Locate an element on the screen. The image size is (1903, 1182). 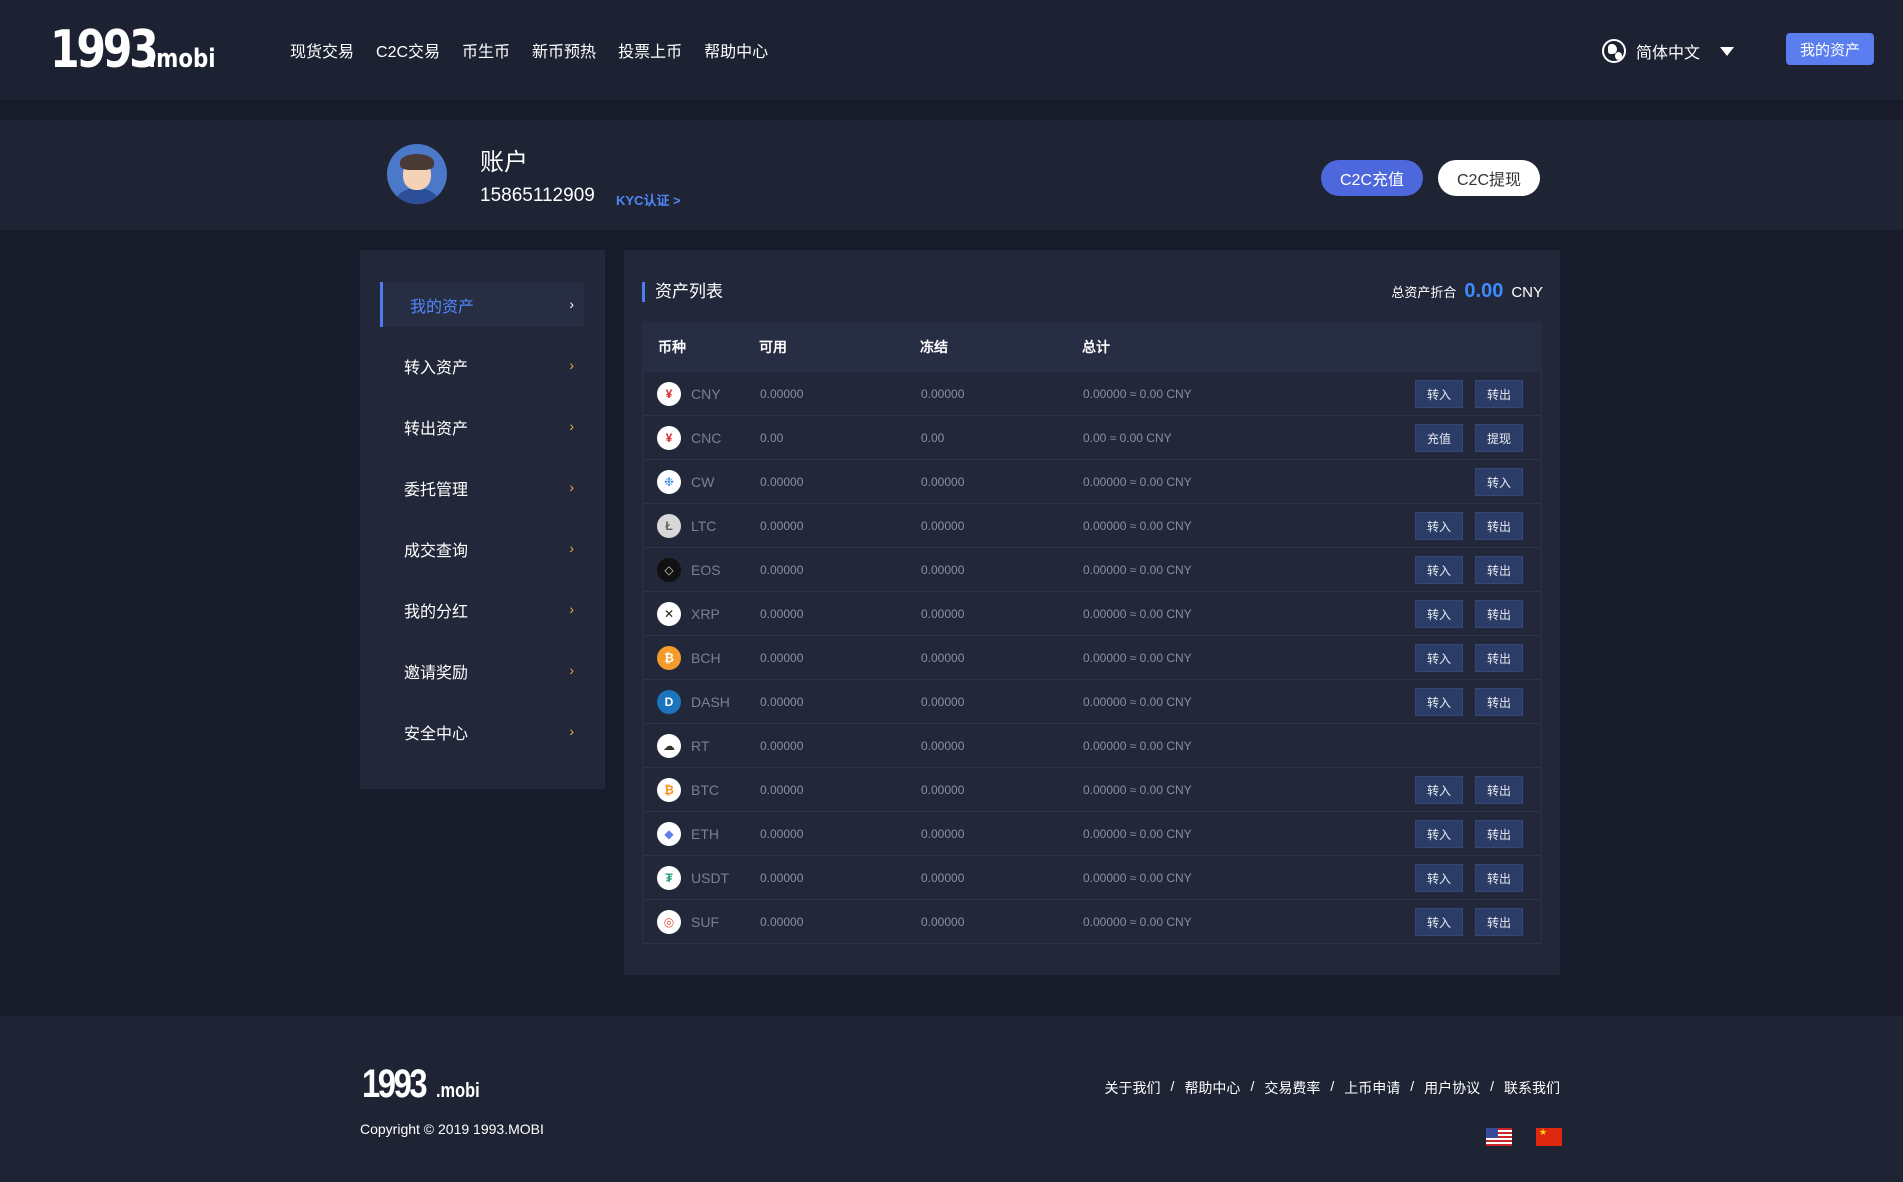
nav-c2c-trading: C2C交易 is located at coordinates (408, 50).